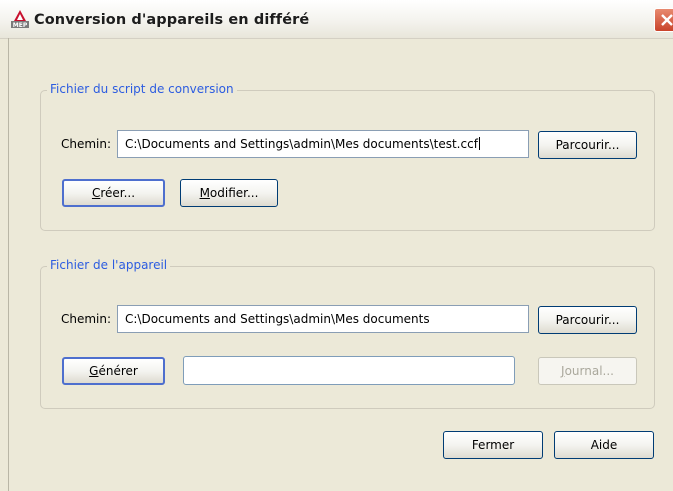 The image size is (673, 491). What do you see at coordinates (204, 193) in the screenshot?
I see `modify-mnemonic: M` at bounding box center [204, 193].